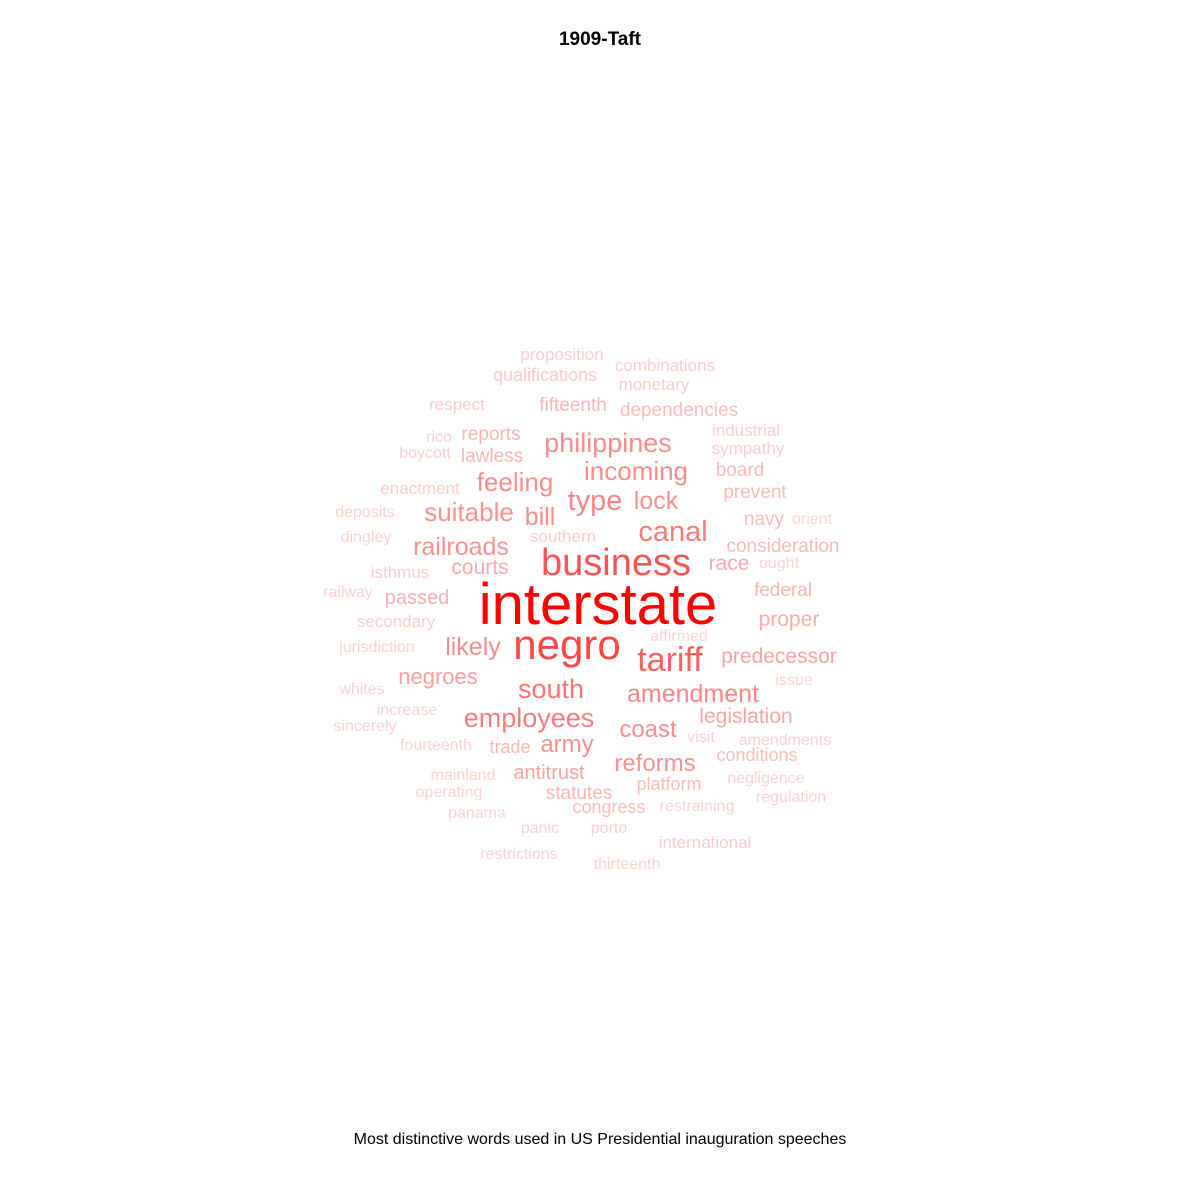 This screenshot has width=1200, height=1200. I want to click on word-visit: visit, so click(701, 737).